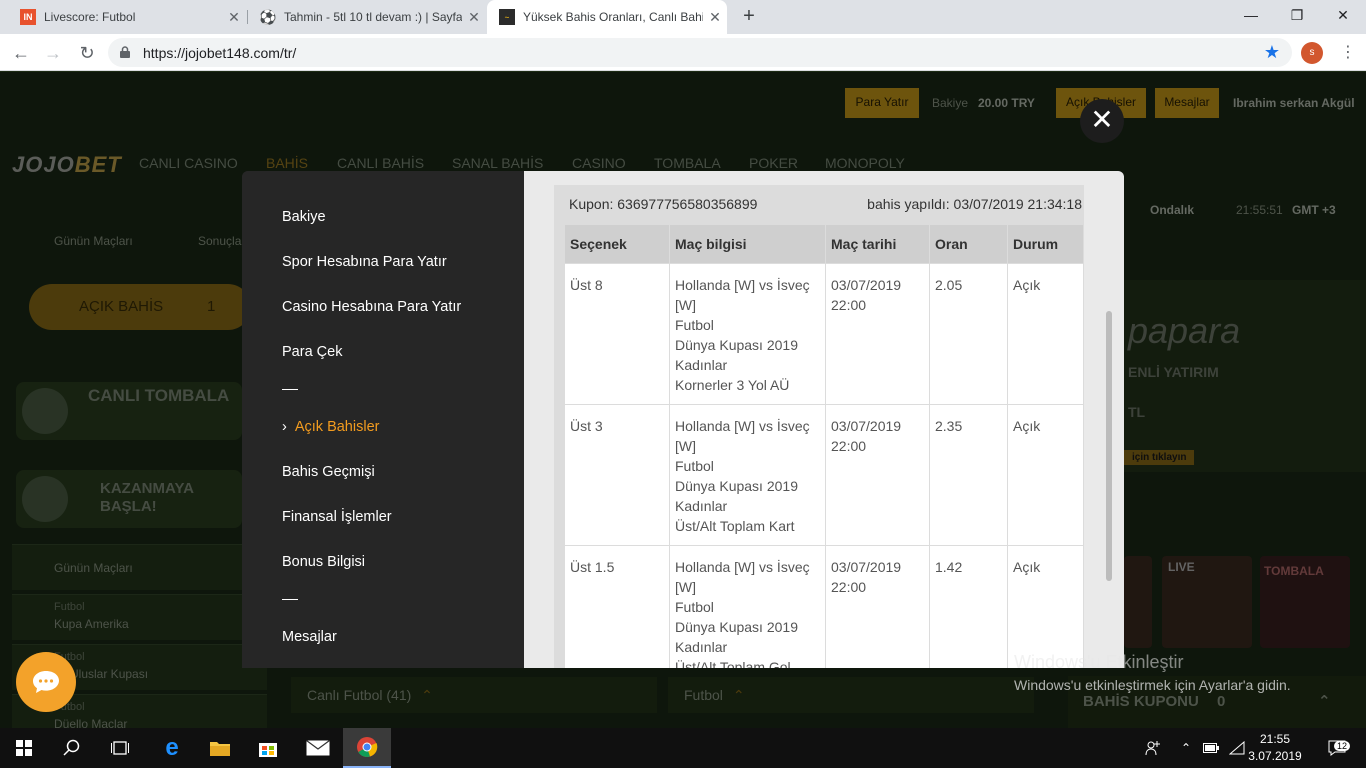 The height and width of the screenshot is (768, 1366). What do you see at coordinates (613, 17) in the screenshot?
I see `tab-title: Yüksek Bahis Oranları, Canlı Bahis` at bounding box center [613, 17].